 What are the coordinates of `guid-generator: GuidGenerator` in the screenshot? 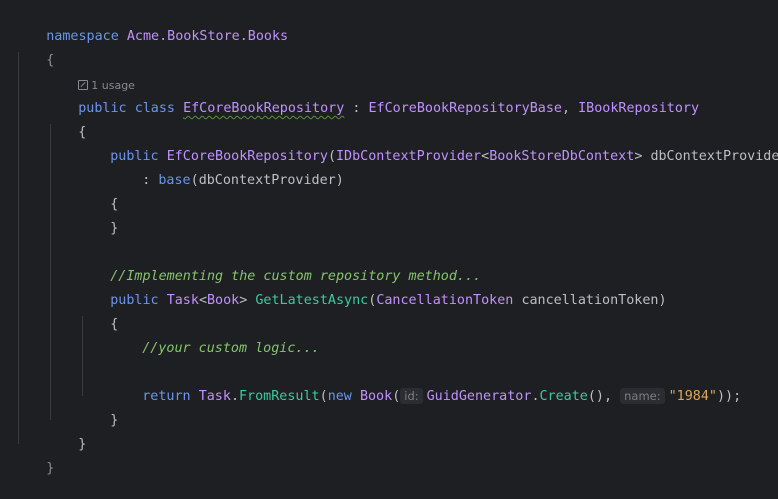 It's located at (479, 396).